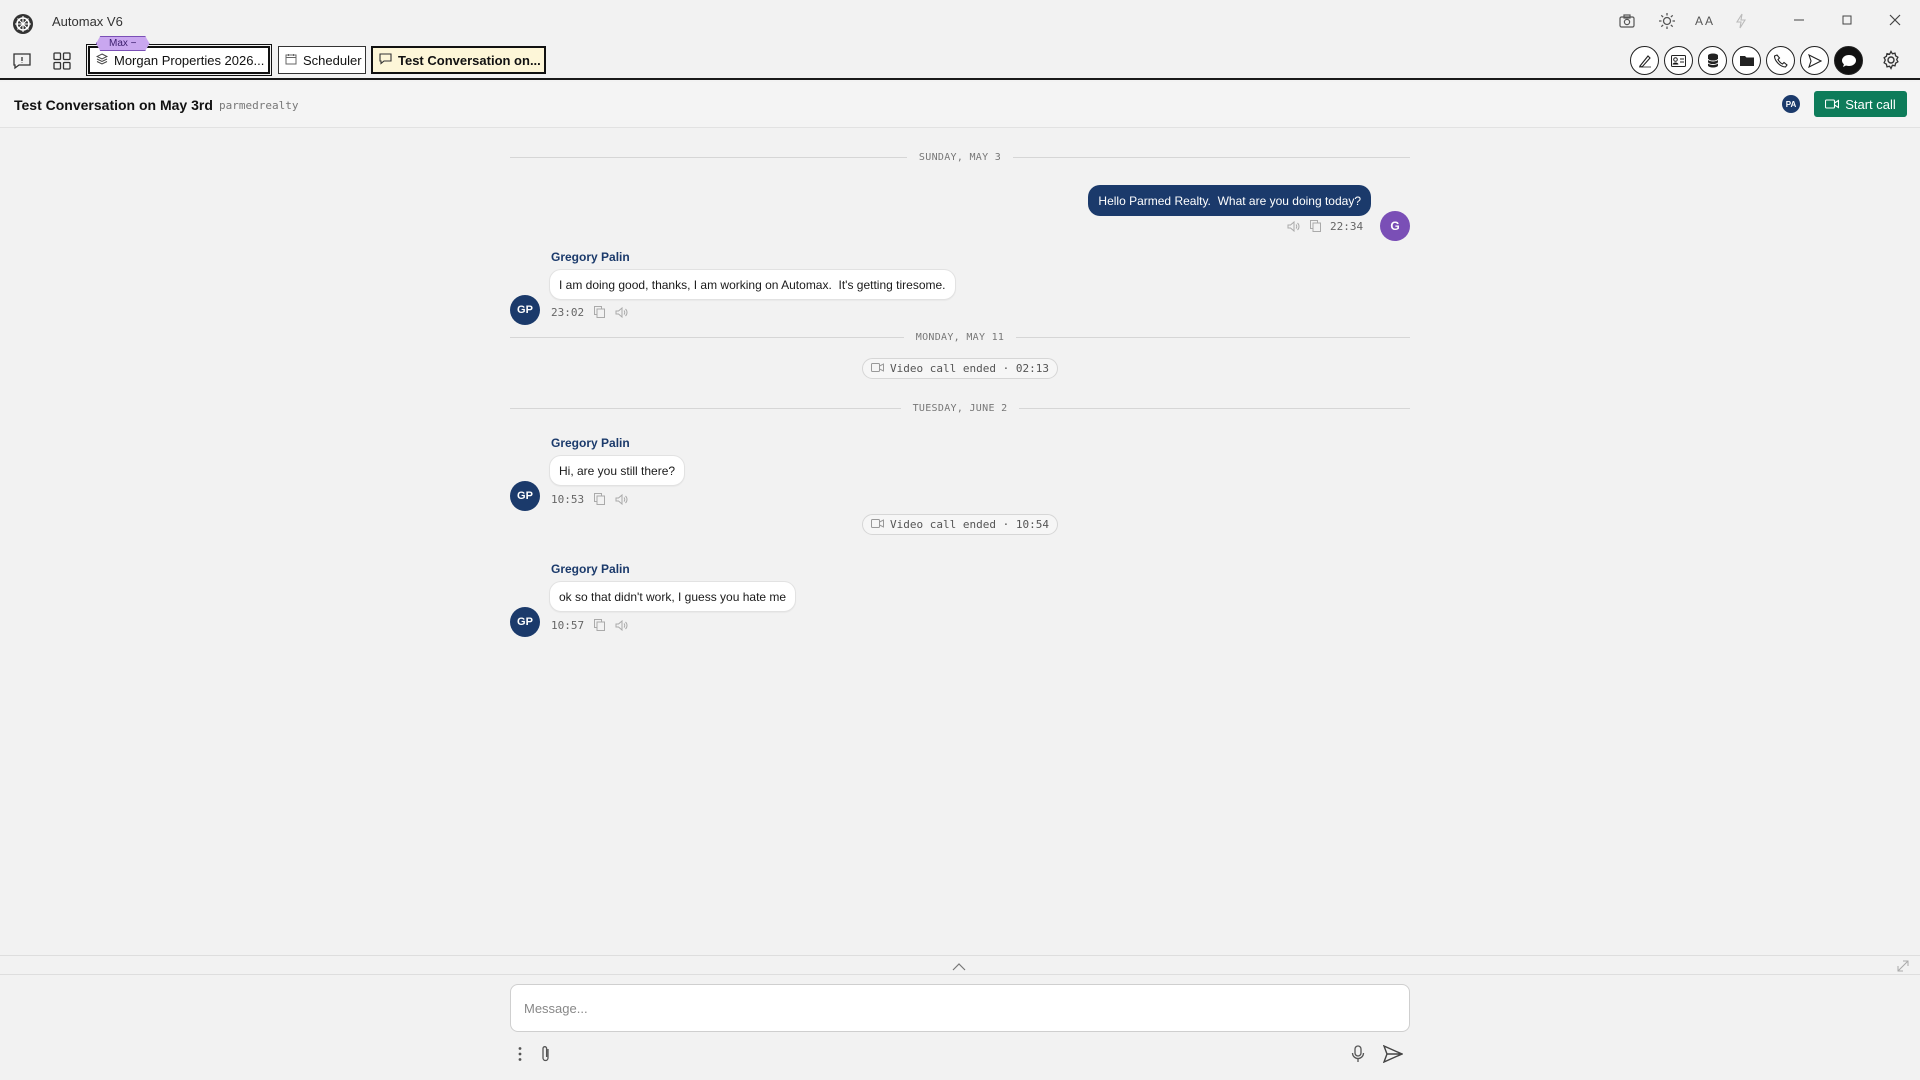 The width and height of the screenshot is (1920, 1080). Describe the element at coordinates (1347, 226) in the screenshot. I see `message-time: 22:34` at that location.